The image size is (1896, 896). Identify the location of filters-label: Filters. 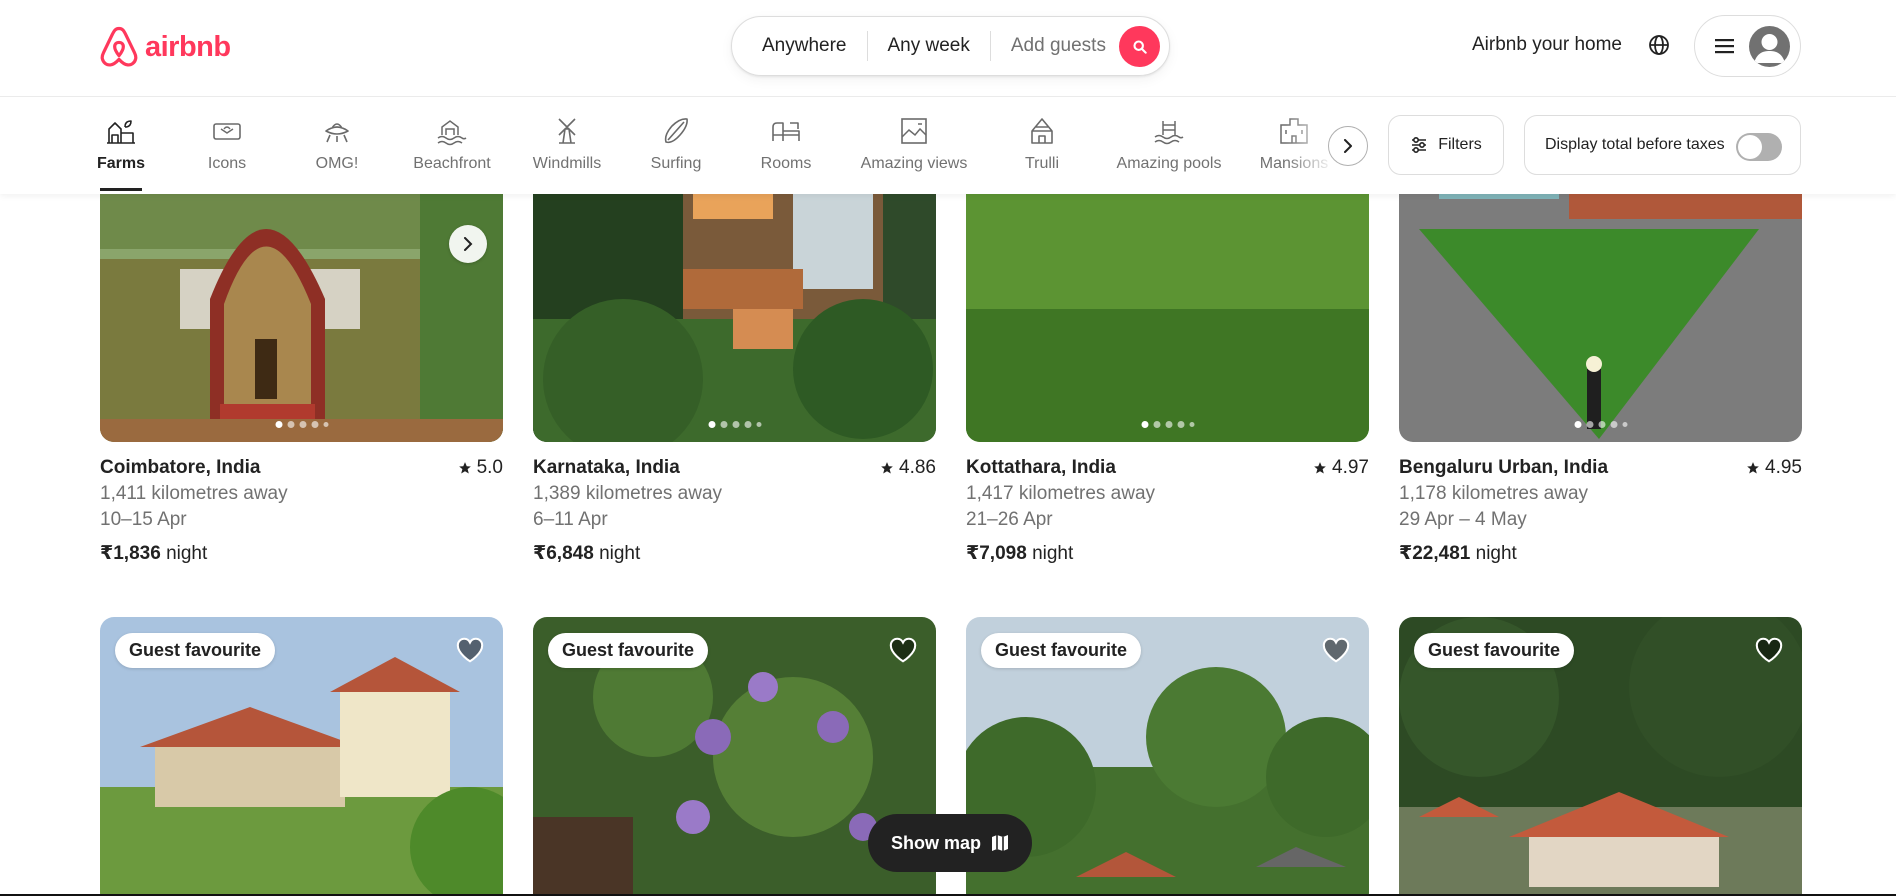
(1460, 144).